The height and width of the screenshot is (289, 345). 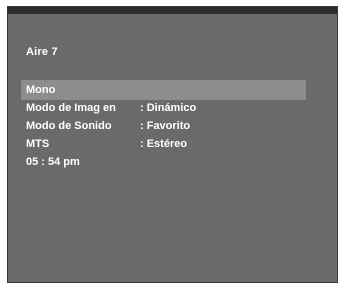 I want to click on selected-row-highlight, so click(x=163, y=90).